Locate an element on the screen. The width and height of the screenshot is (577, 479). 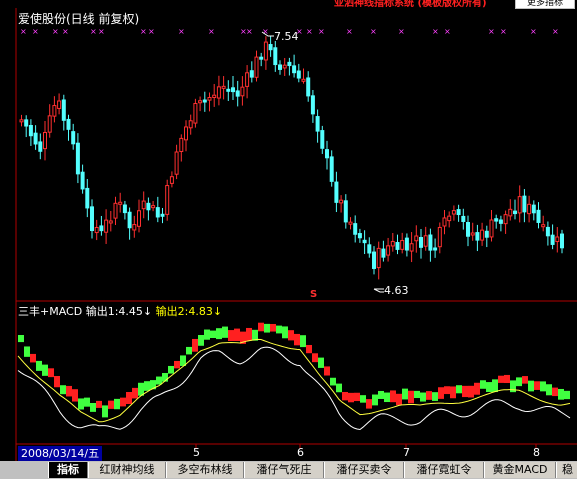
indicator-name: 三丰+MACD is located at coordinates (50, 311).